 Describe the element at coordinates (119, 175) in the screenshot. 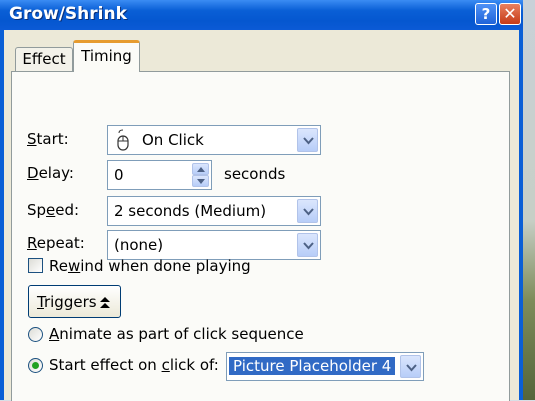

I see `delay-value: 0` at that location.